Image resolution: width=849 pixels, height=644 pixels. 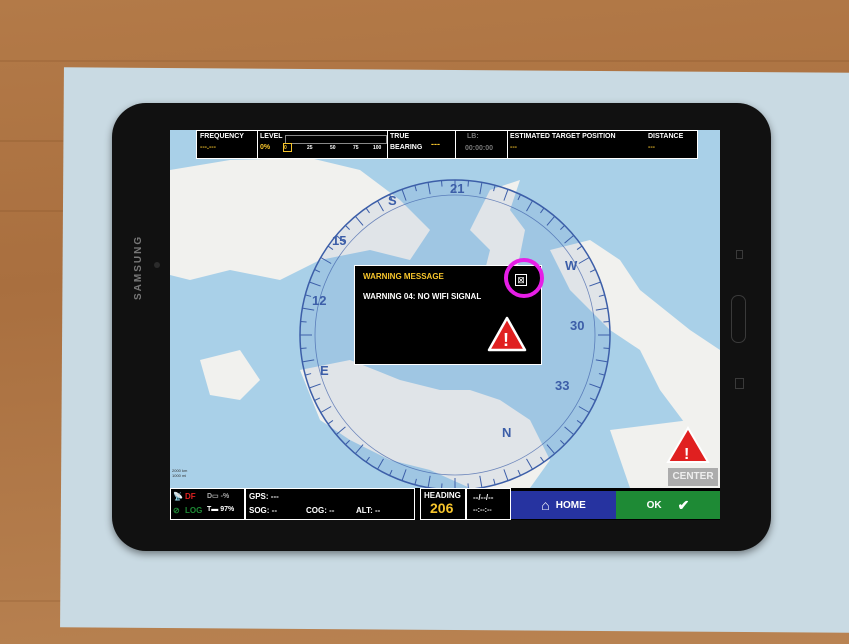 I want to click on cog-label: COG: --, so click(x=320, y=510).